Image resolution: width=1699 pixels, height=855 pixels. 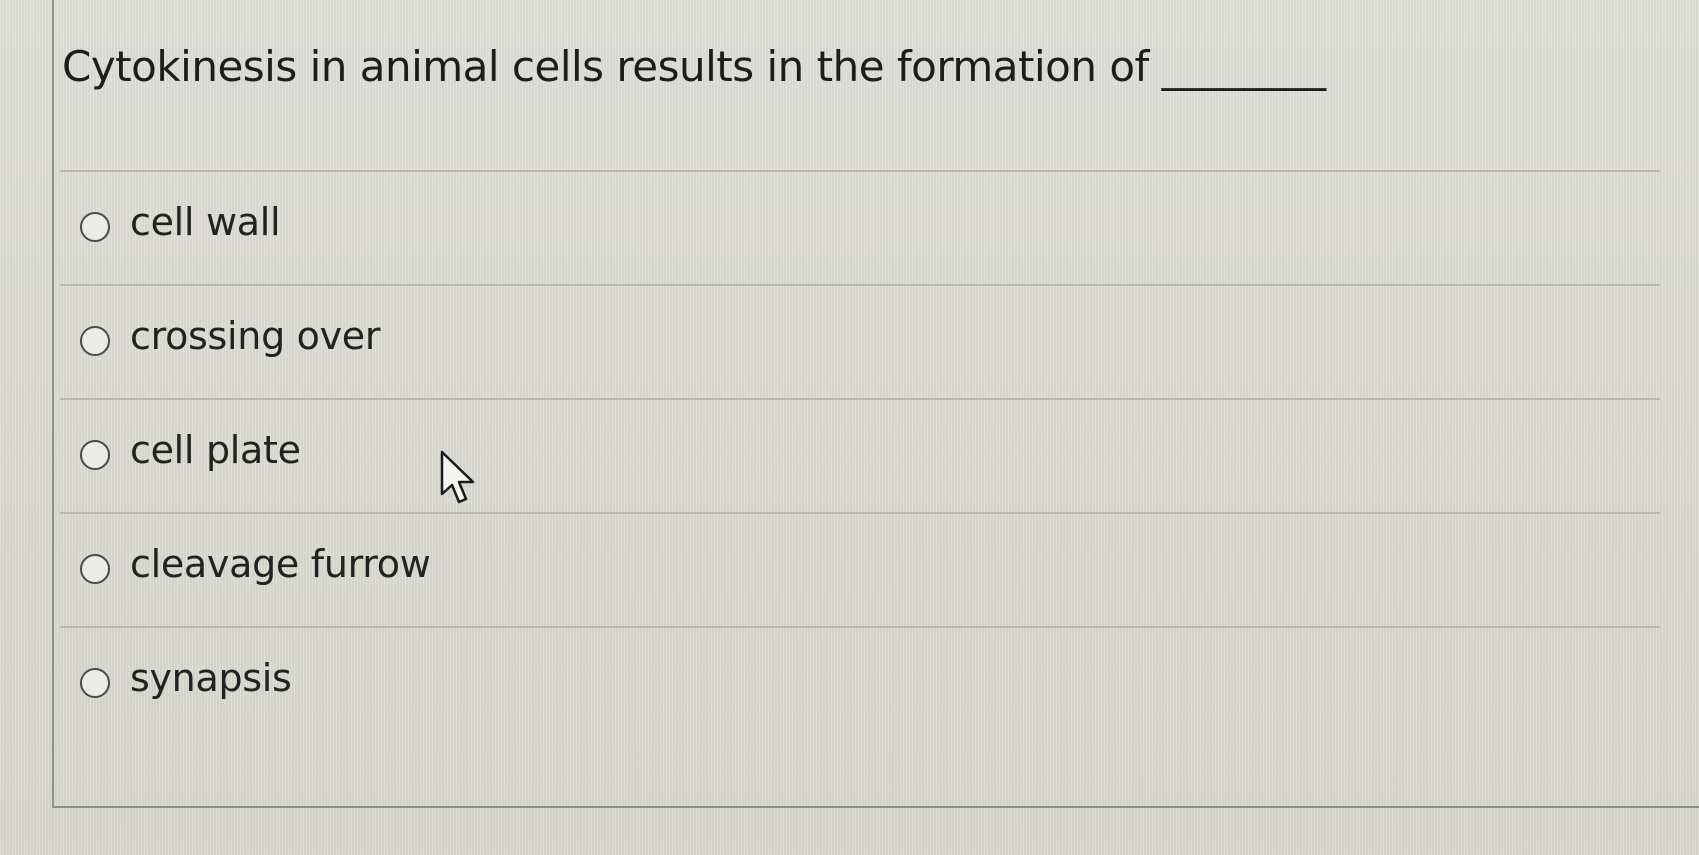 I want to click on option-label: cell wall, so click(x=205, y=222).